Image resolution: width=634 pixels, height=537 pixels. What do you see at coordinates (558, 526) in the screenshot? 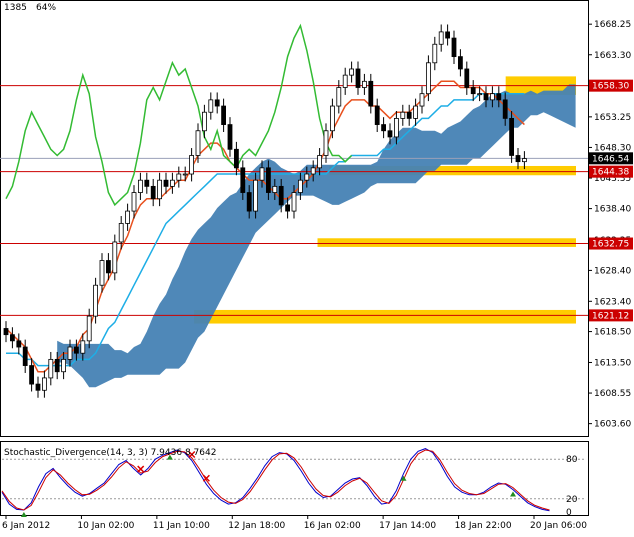
I see `x-tick-label: 20 Jan 06:00` at bounding box center [558, 526].